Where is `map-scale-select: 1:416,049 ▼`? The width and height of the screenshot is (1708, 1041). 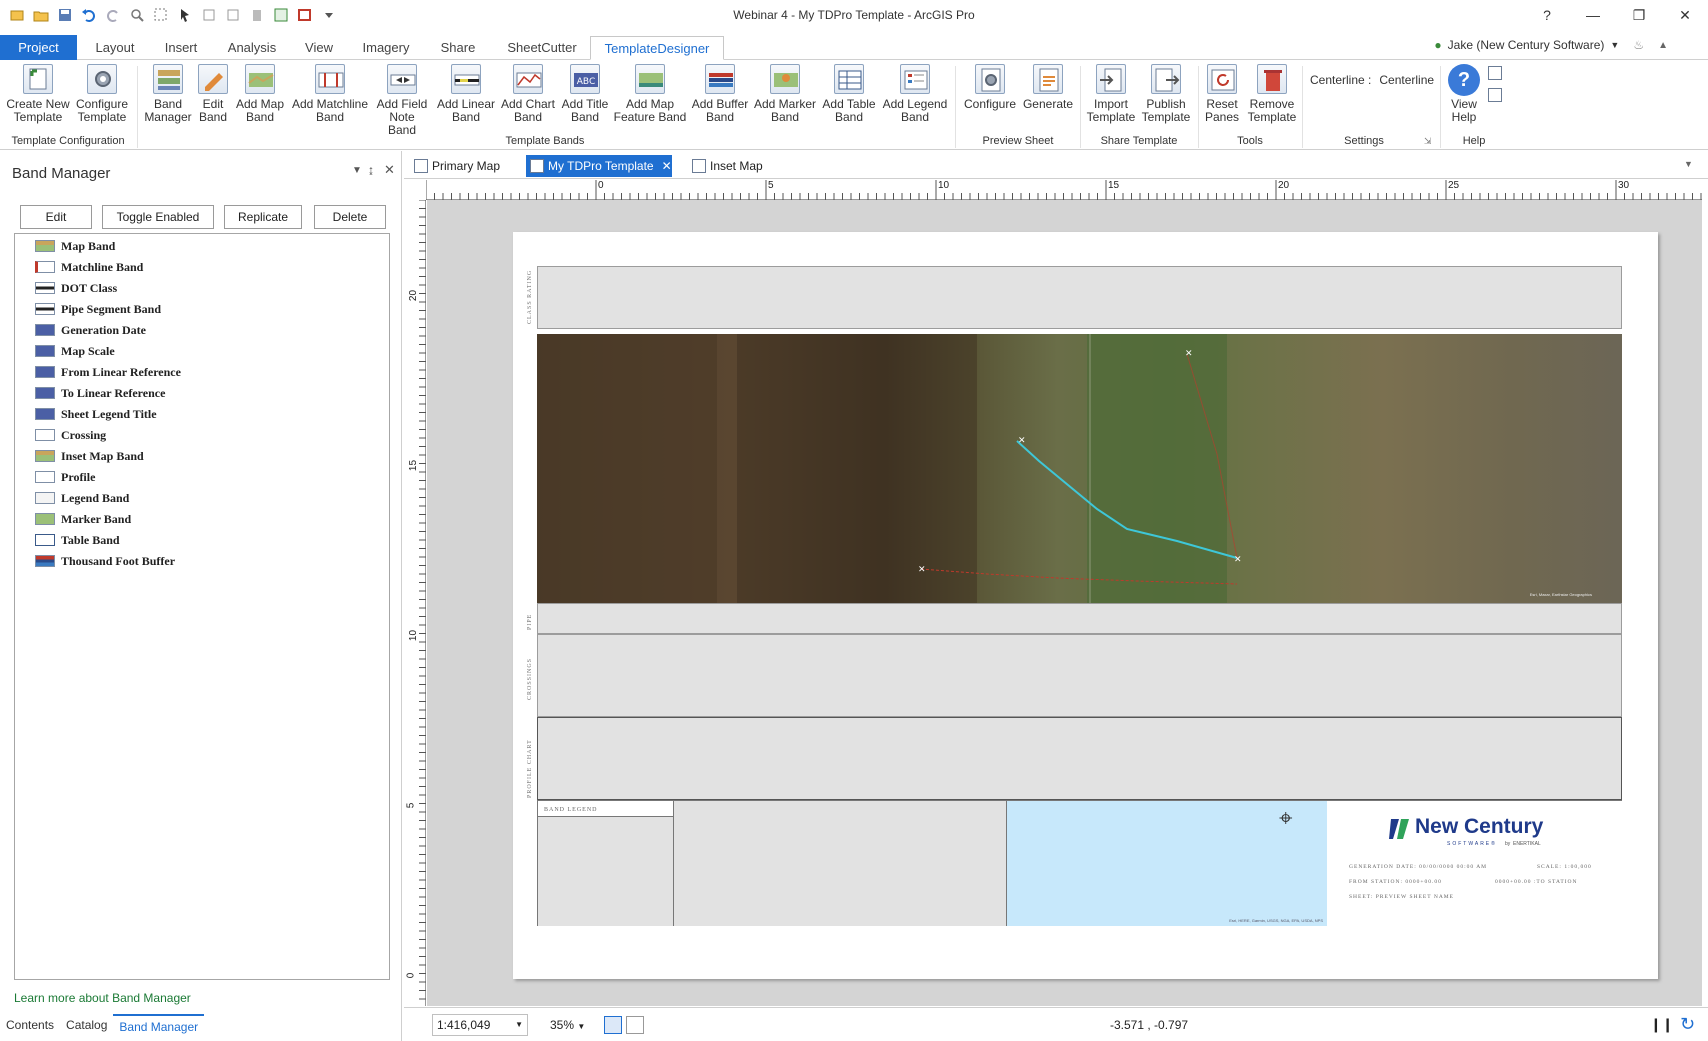
map-scale-select: 1:416,049 ▼ is located at coordinates (480, 1025).